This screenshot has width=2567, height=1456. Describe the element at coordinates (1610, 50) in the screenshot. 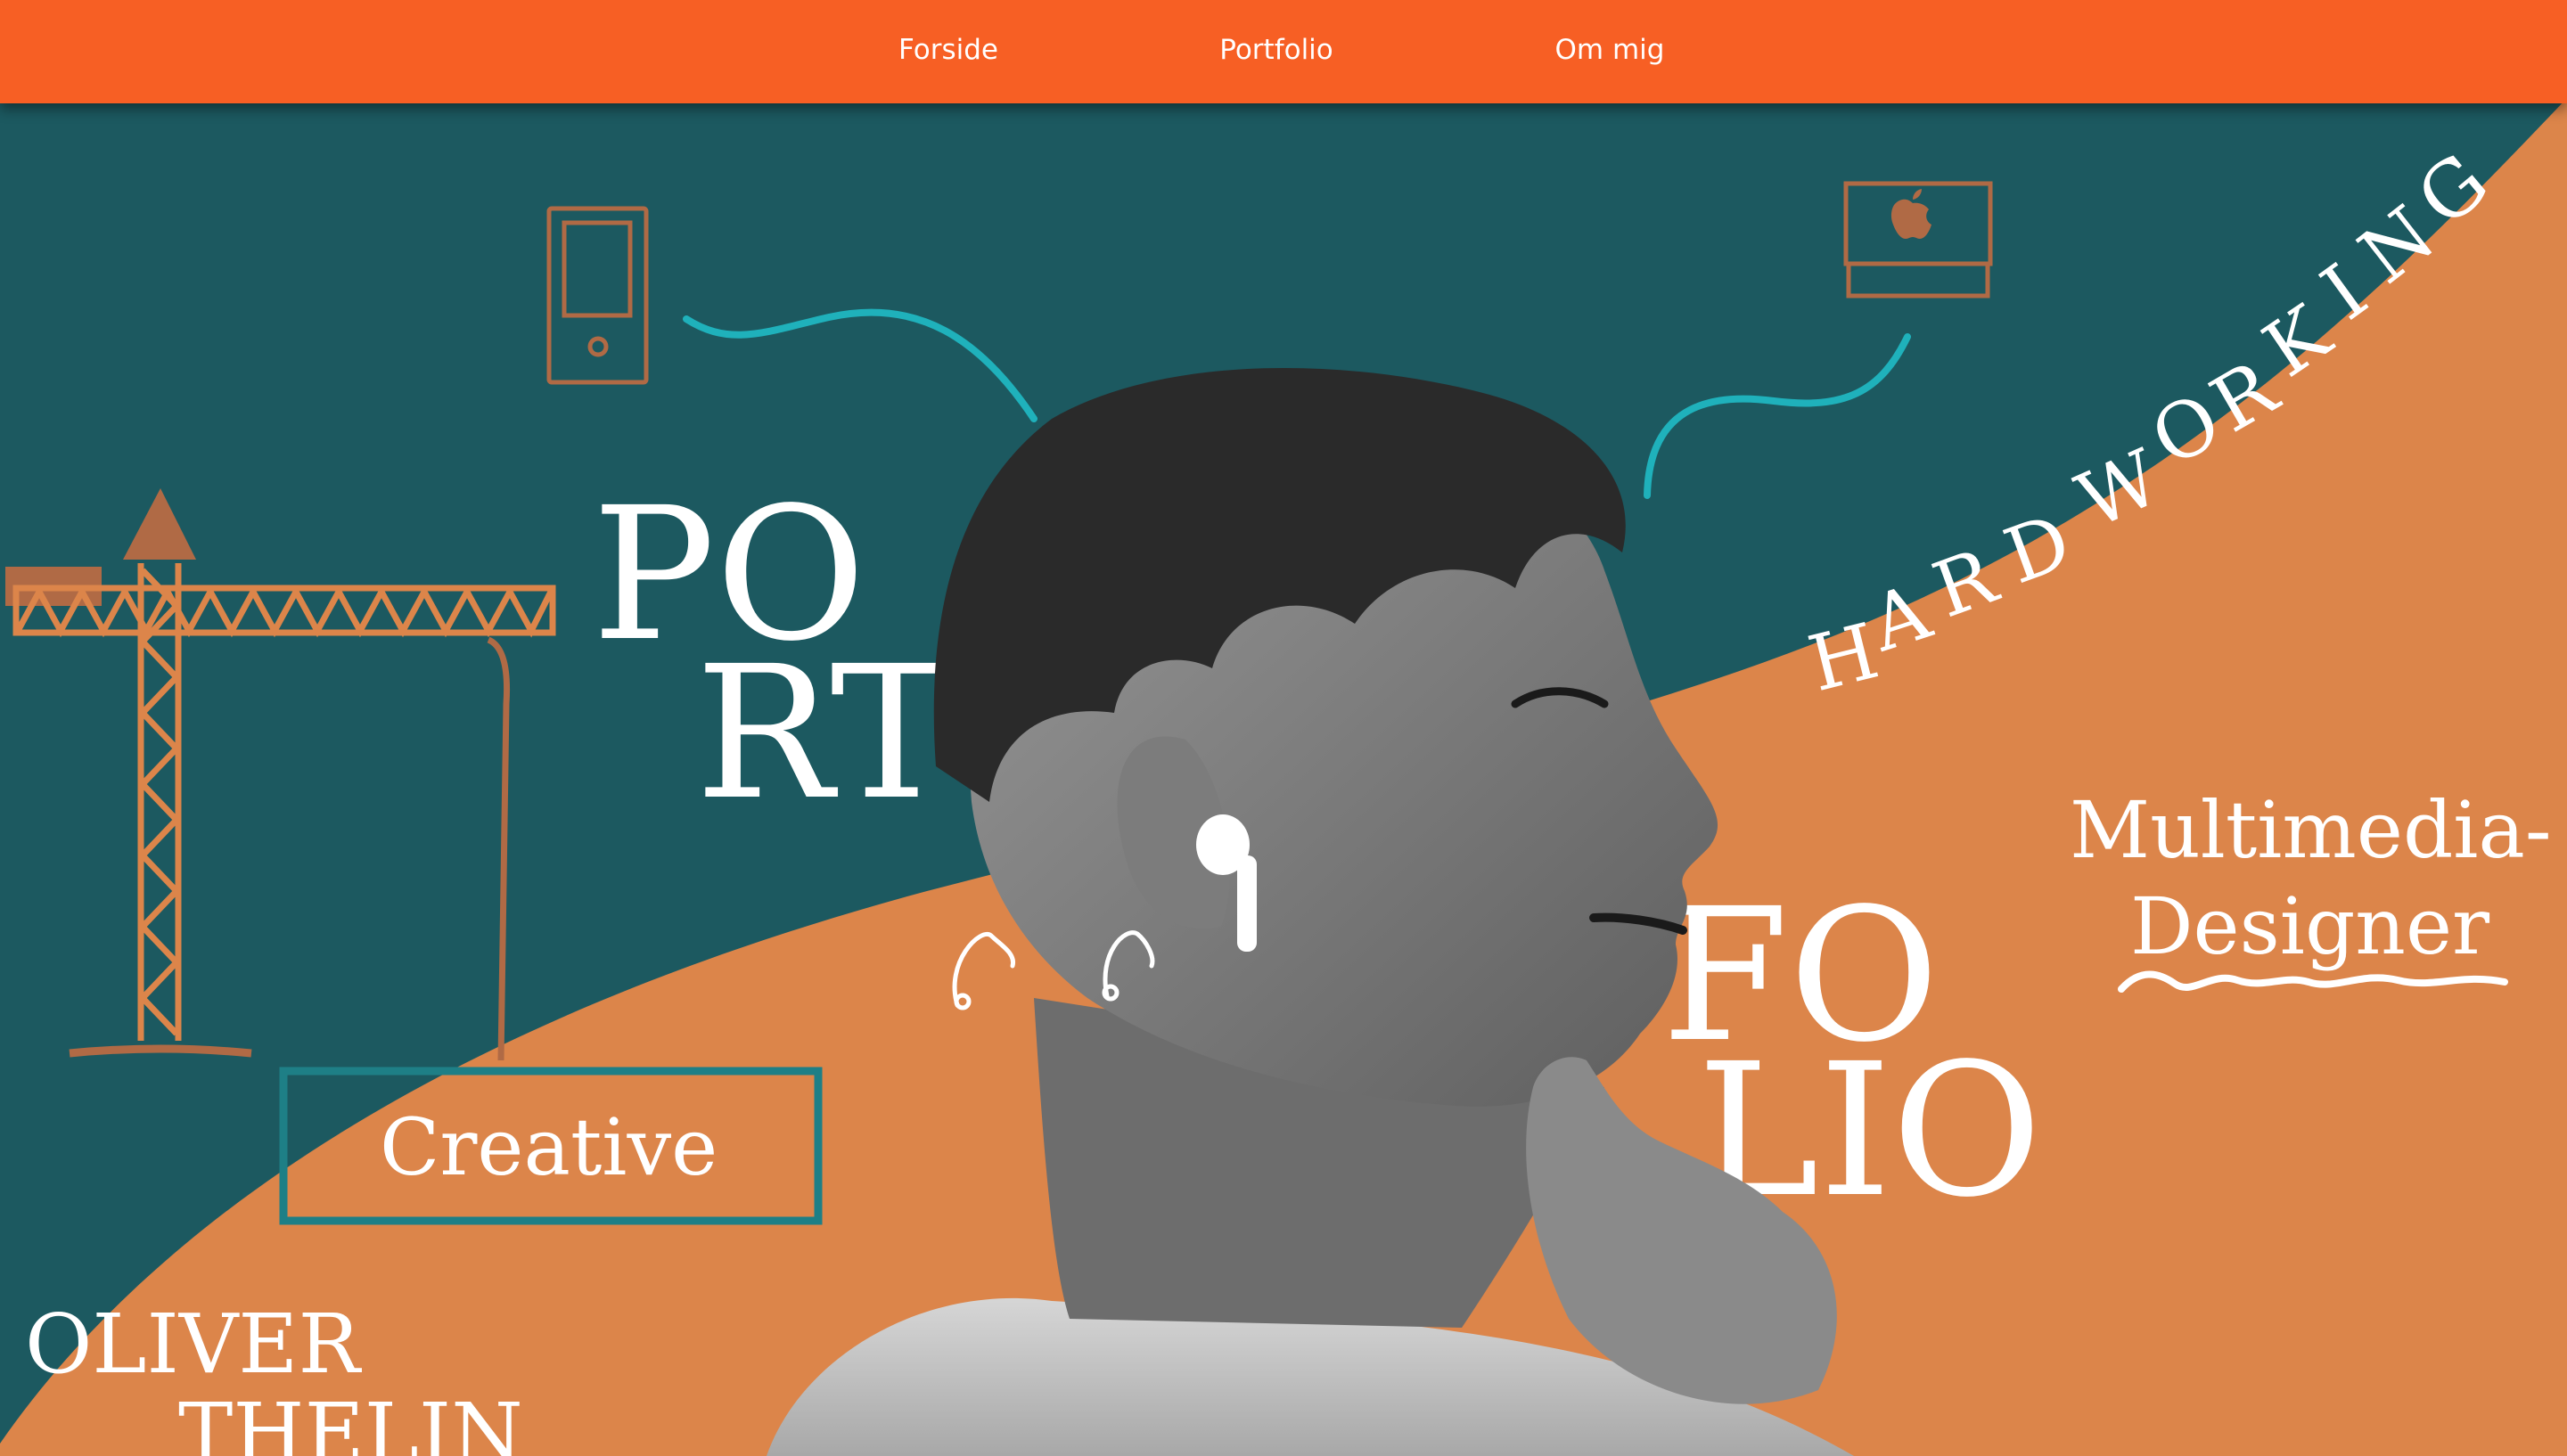

I see `nav-link-om-mig: Om mig` at that location.